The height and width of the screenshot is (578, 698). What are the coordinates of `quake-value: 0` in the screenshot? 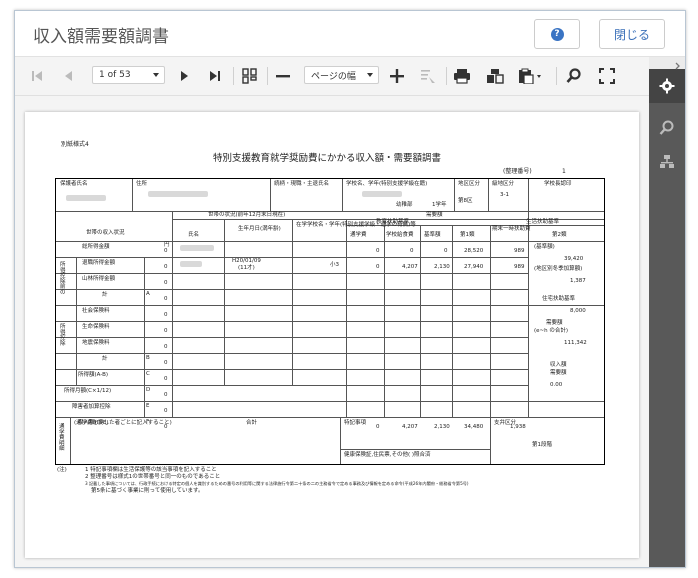 It's located at (166, 347).